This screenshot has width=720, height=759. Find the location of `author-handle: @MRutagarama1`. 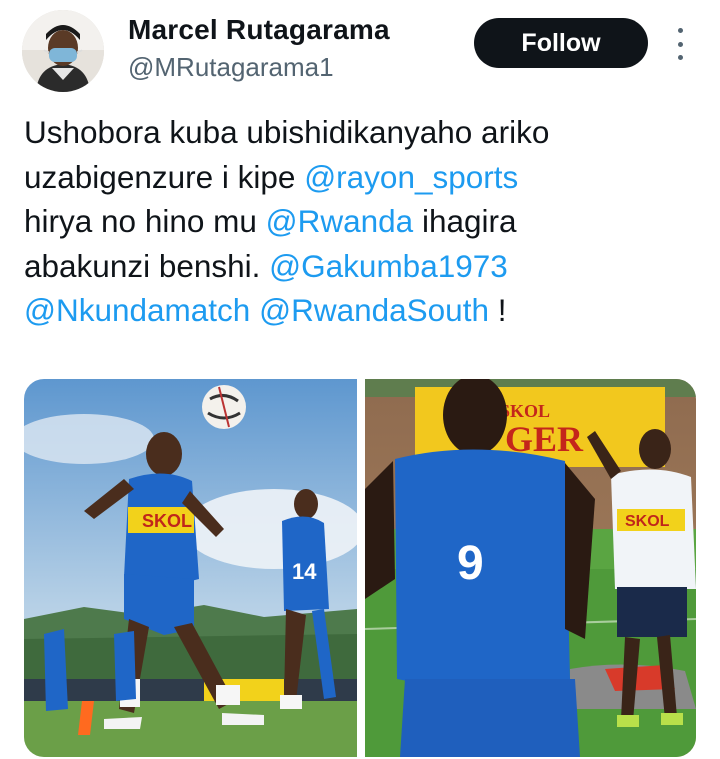

author-handle: @MRutagarama1 is located at coordinates (231, 67).